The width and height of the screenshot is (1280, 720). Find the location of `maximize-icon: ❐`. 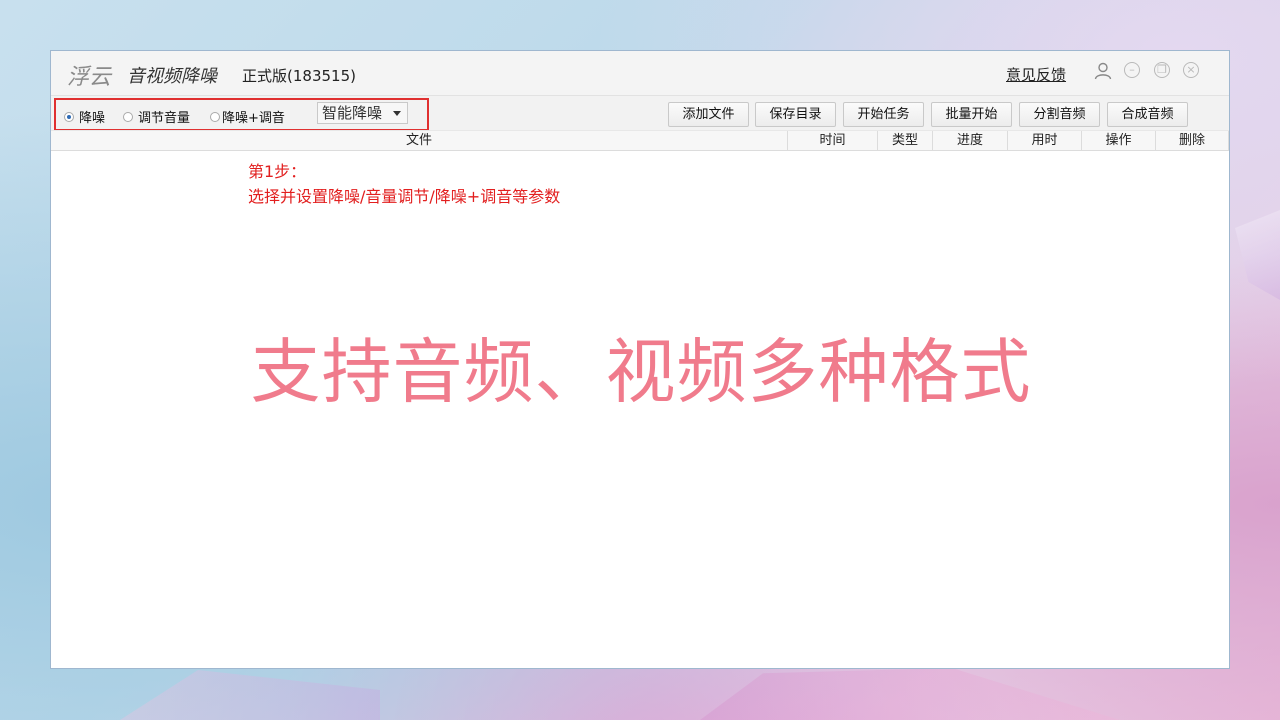

maximize-icon: ❐ is located at coordinates (1162, 70).